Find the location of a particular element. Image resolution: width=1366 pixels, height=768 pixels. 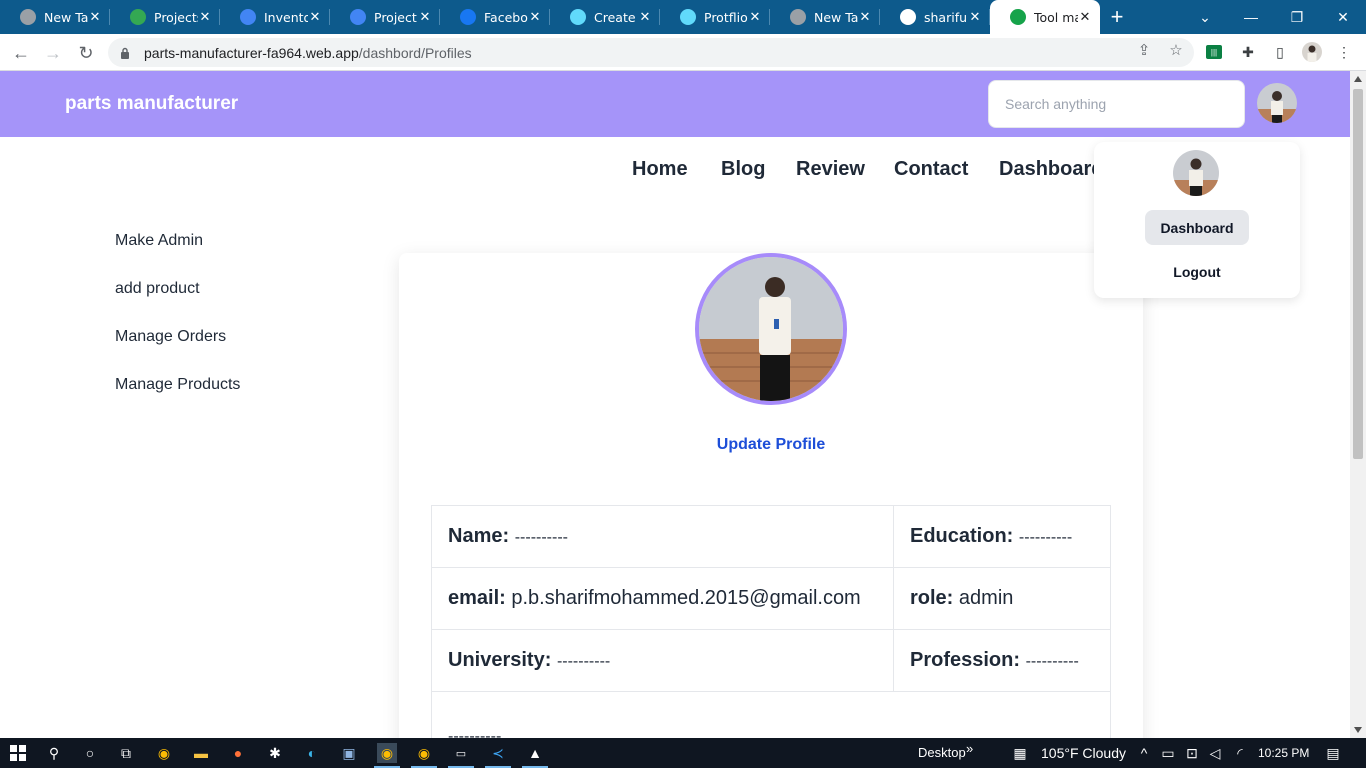

browser-tab: Tool ma ✕ is located at coordinates (1045, 17).